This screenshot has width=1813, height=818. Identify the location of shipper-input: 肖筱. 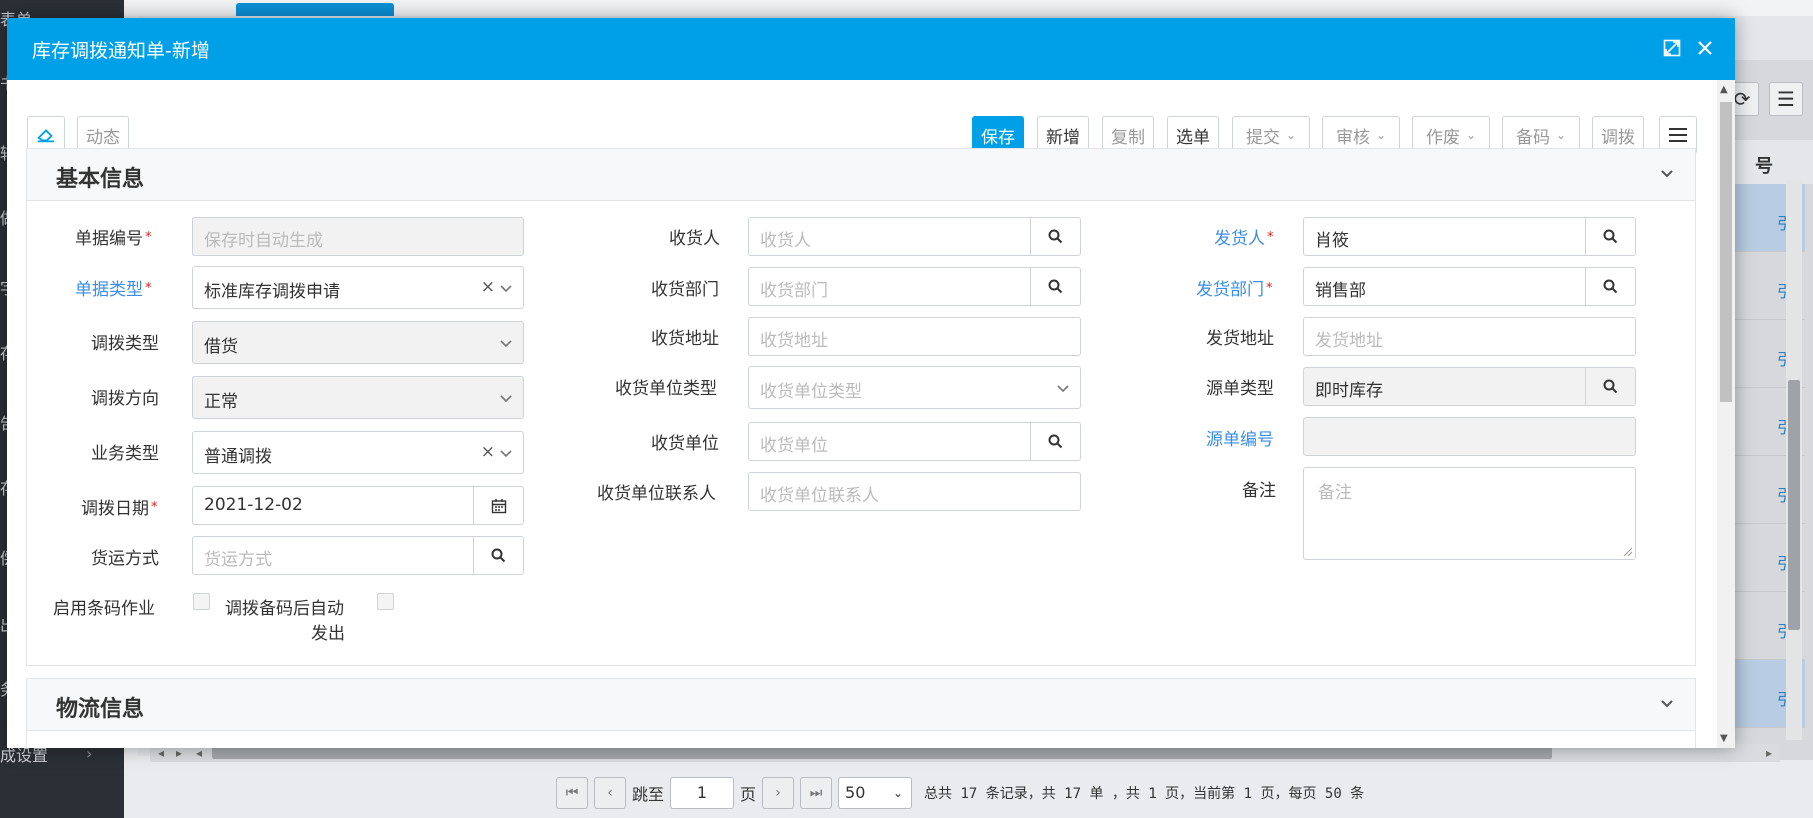
(1469, 236).